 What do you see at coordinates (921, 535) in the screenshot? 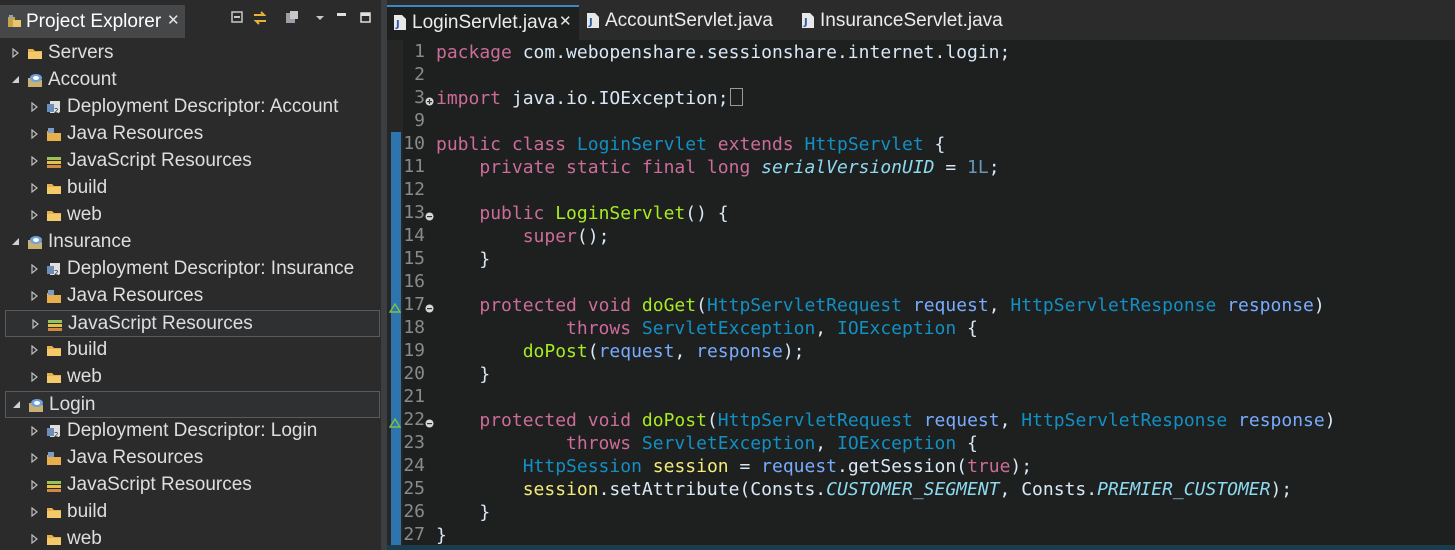
I see `code-line: 27}` at bounding box center [921, 535].